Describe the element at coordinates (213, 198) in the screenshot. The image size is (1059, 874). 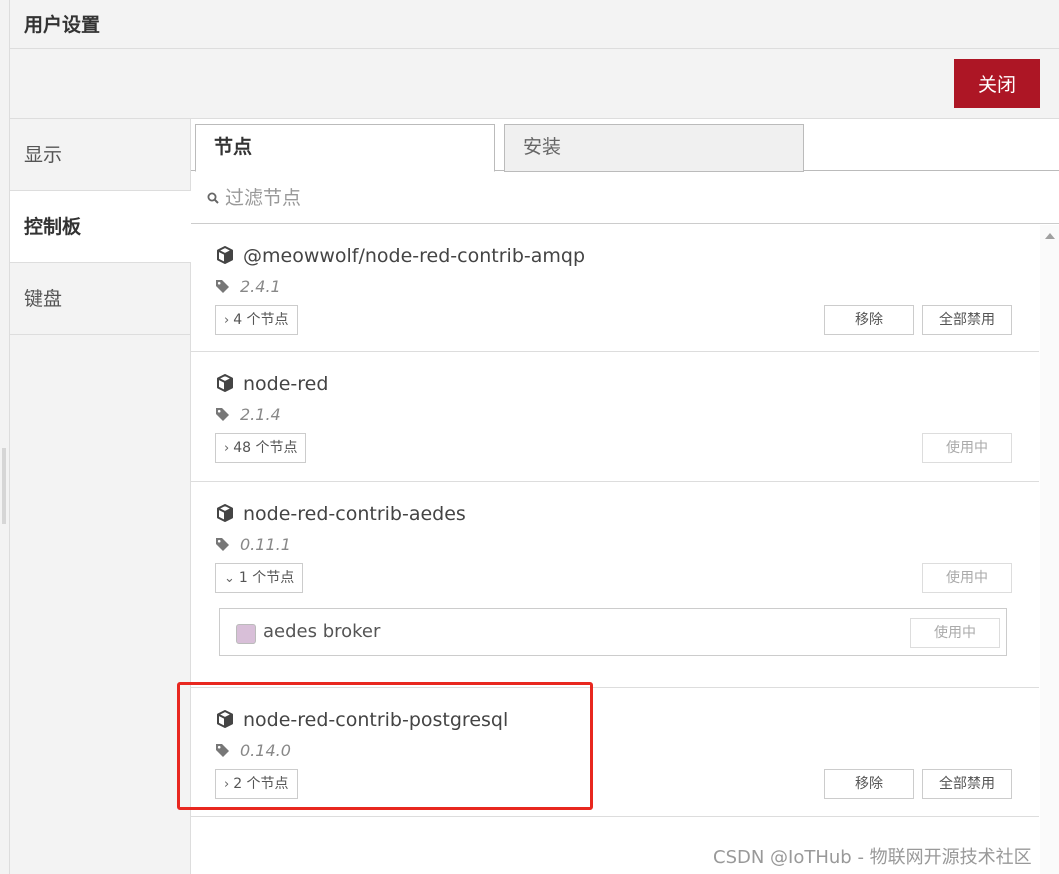
I see `search-icon` at that location.